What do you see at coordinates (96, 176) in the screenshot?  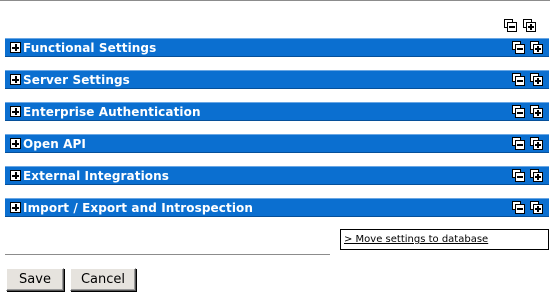 I see `section-title: External Integrations` at bounding box center [96, 176].